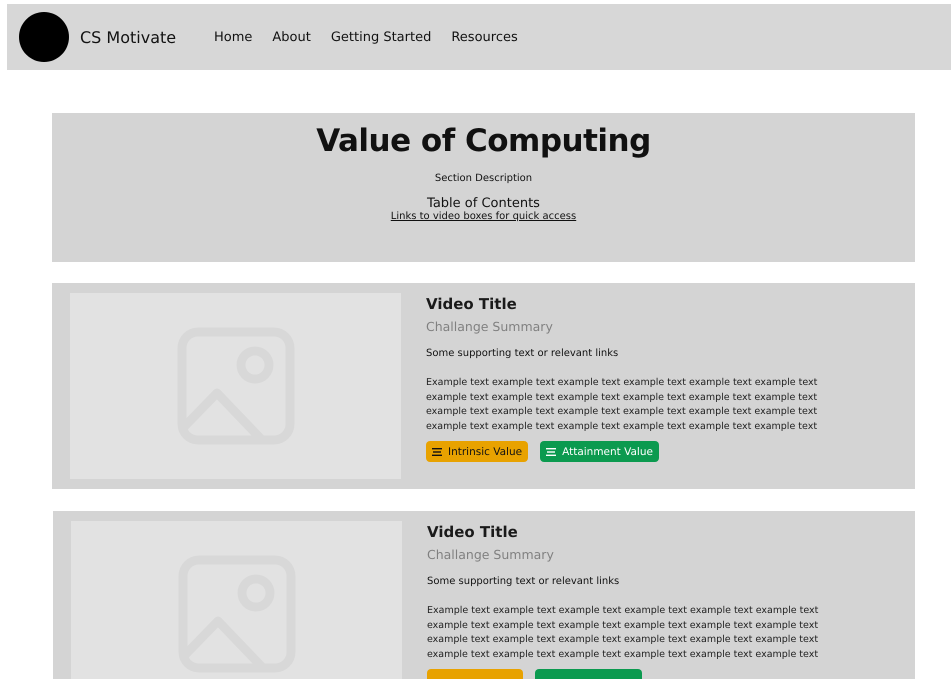  What do you see at coordinates (483, 141) in the screenshot?
I see `page-title: Value of Computing` at bounding box center [483, 141].